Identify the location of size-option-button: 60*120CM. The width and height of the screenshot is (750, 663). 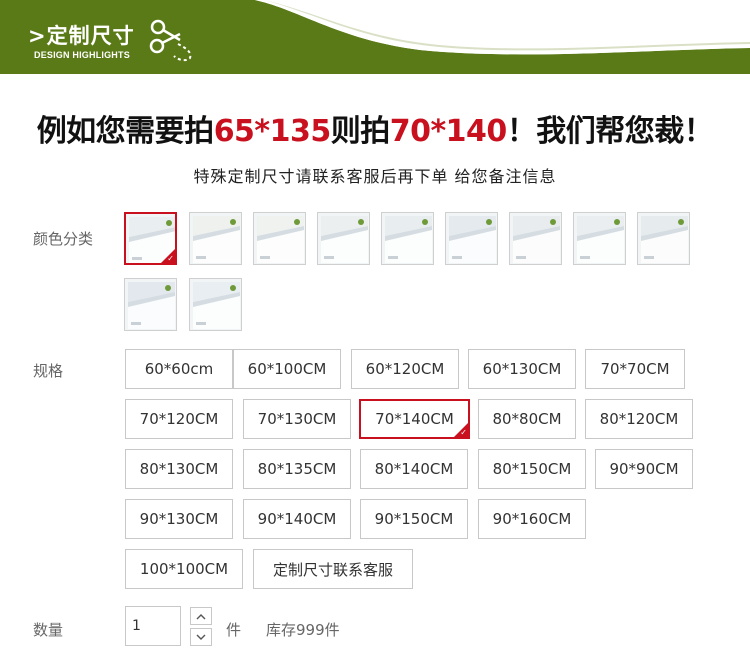
(405, 369).